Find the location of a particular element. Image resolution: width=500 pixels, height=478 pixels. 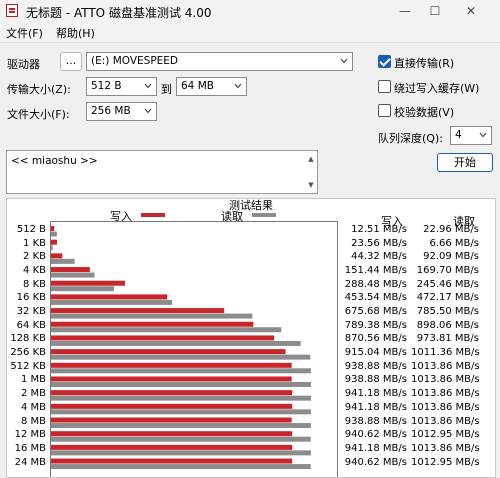

size-label: 1 KB is located at coordinates (34, 243).